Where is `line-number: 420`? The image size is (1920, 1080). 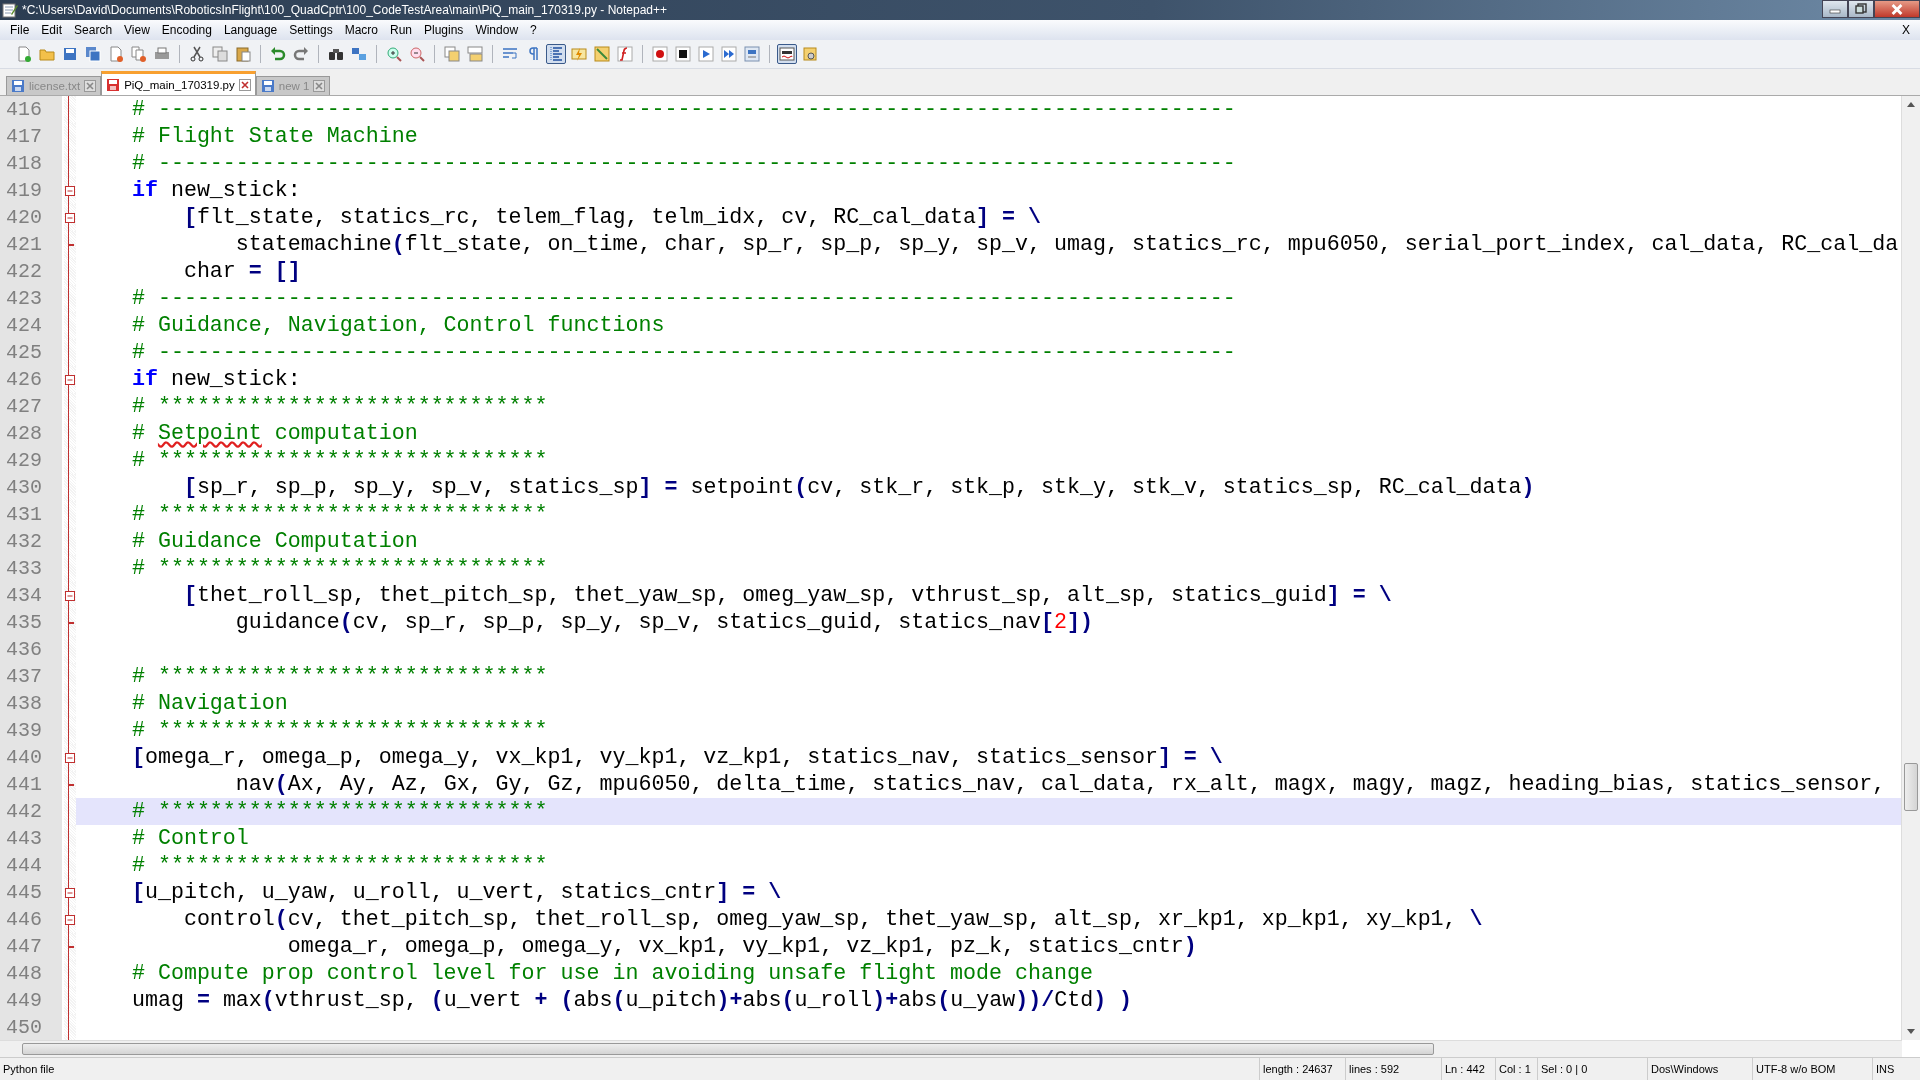 line-number: 420 is located at coordinates (31, 217).